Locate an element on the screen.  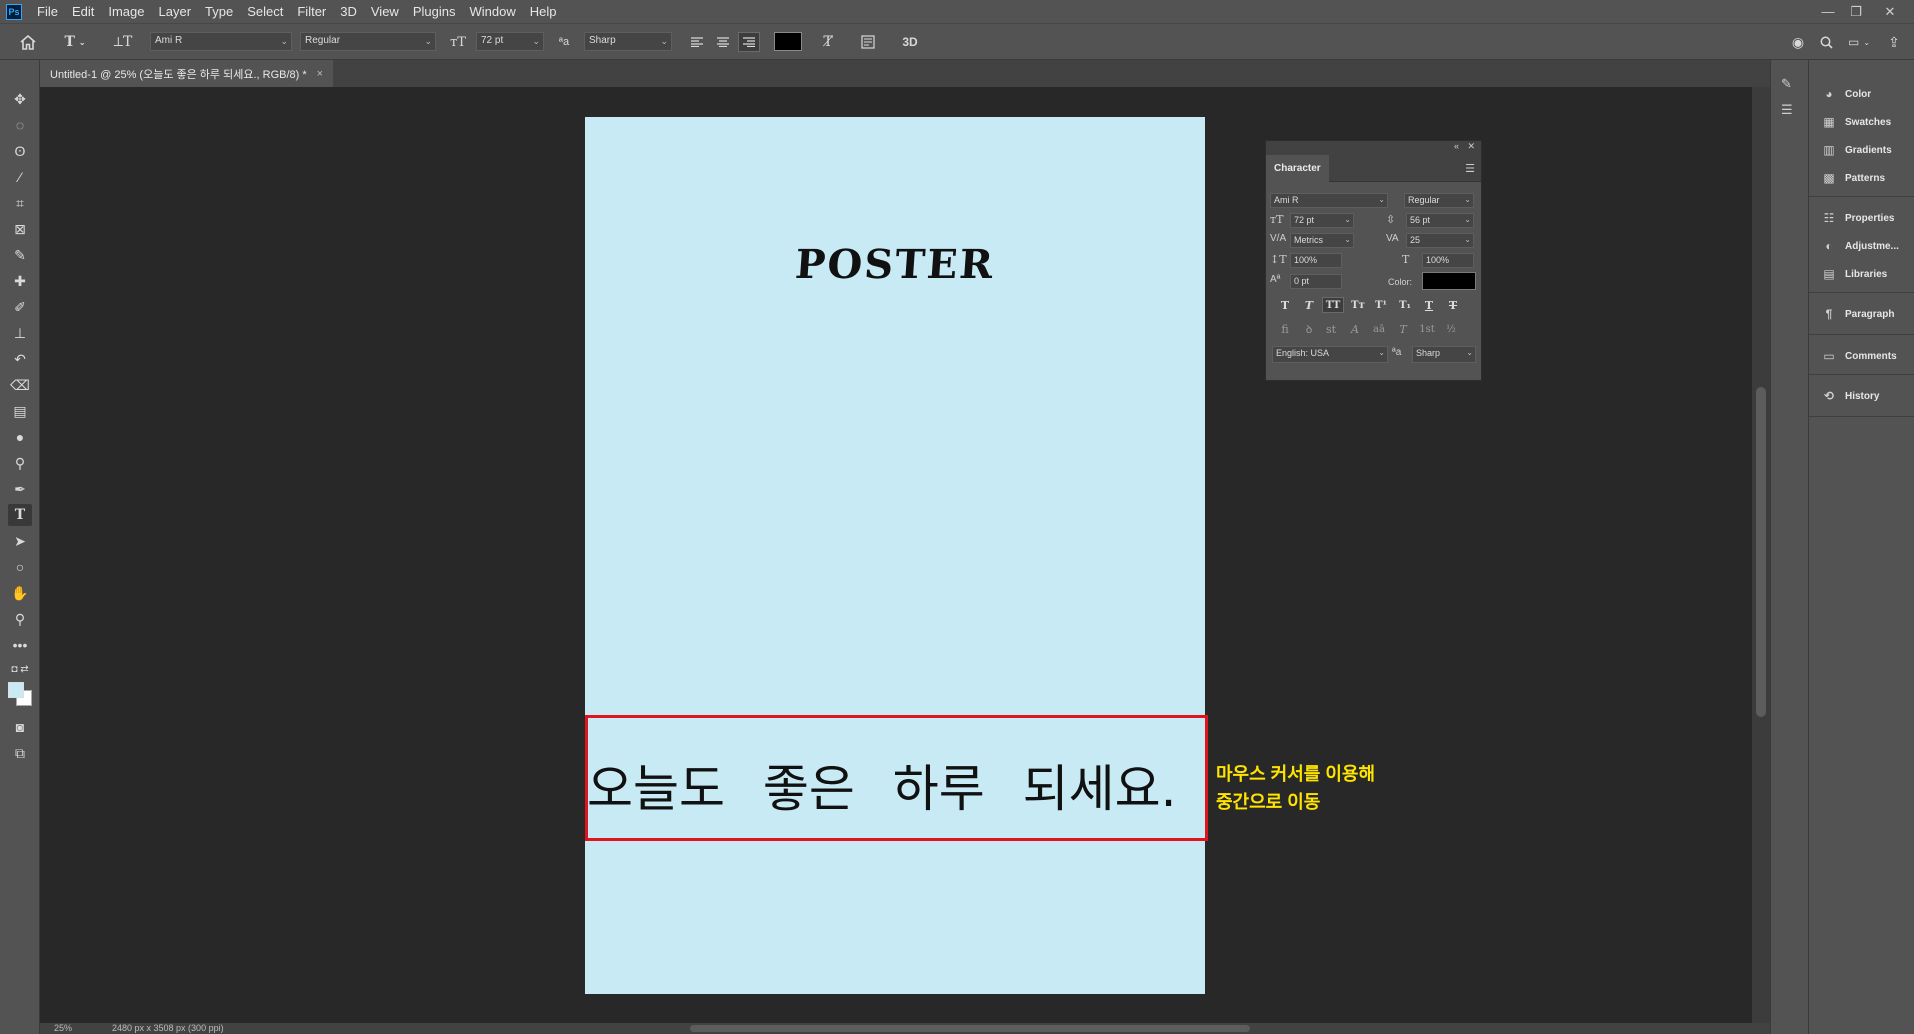
font-family-select: Ami R ⌄ is located at coordinates (221, 41).